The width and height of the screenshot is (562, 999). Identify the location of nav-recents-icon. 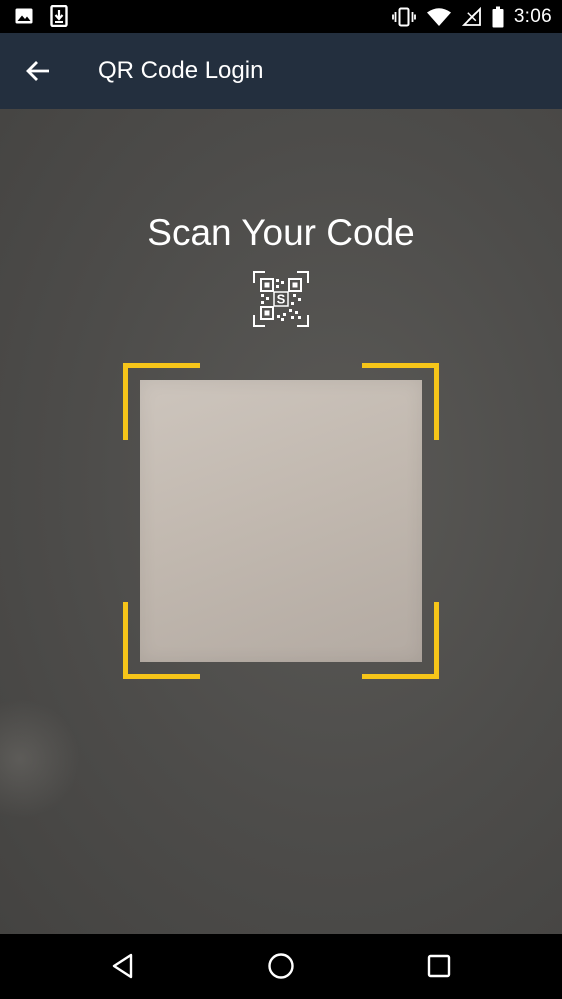
(439, 966).